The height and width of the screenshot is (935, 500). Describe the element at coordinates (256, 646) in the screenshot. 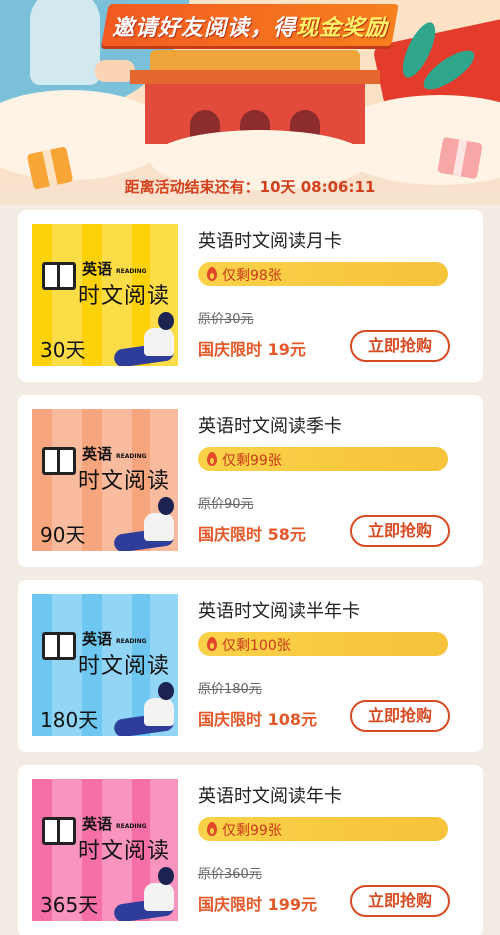

I see `stock-remaining: 仅剩100张` at that location.